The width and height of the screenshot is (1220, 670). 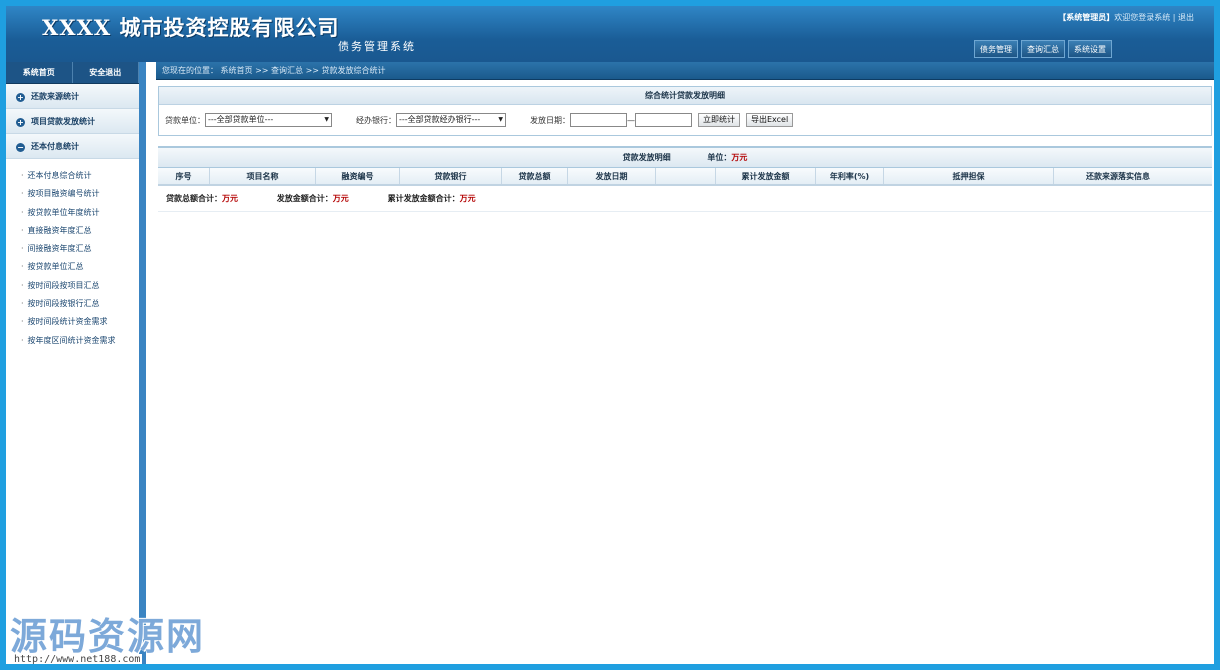 I want to click on logout-link: 退出, so click(x=1186, y=17).